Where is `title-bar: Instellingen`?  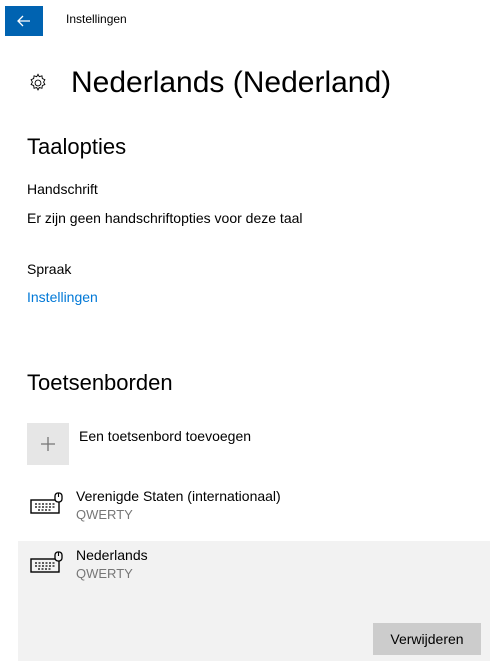 title-bar: Instellingen is located at coordinates (245, 20).